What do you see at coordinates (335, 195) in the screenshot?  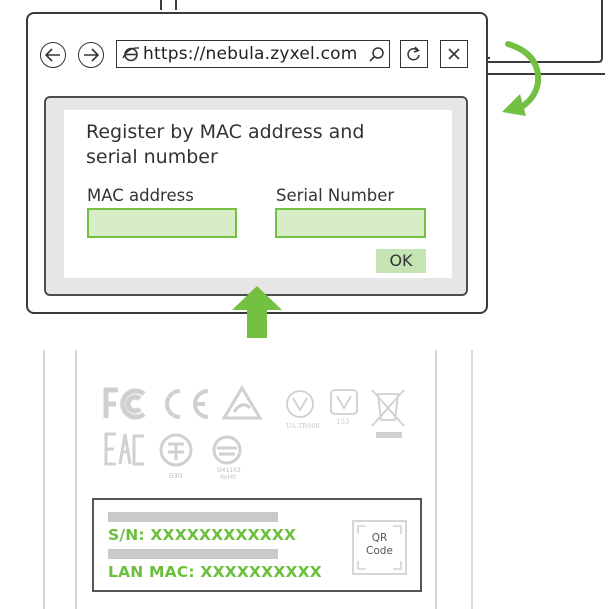 I see `serial-number-label: Serial Number` at bounding box center [335, 195].